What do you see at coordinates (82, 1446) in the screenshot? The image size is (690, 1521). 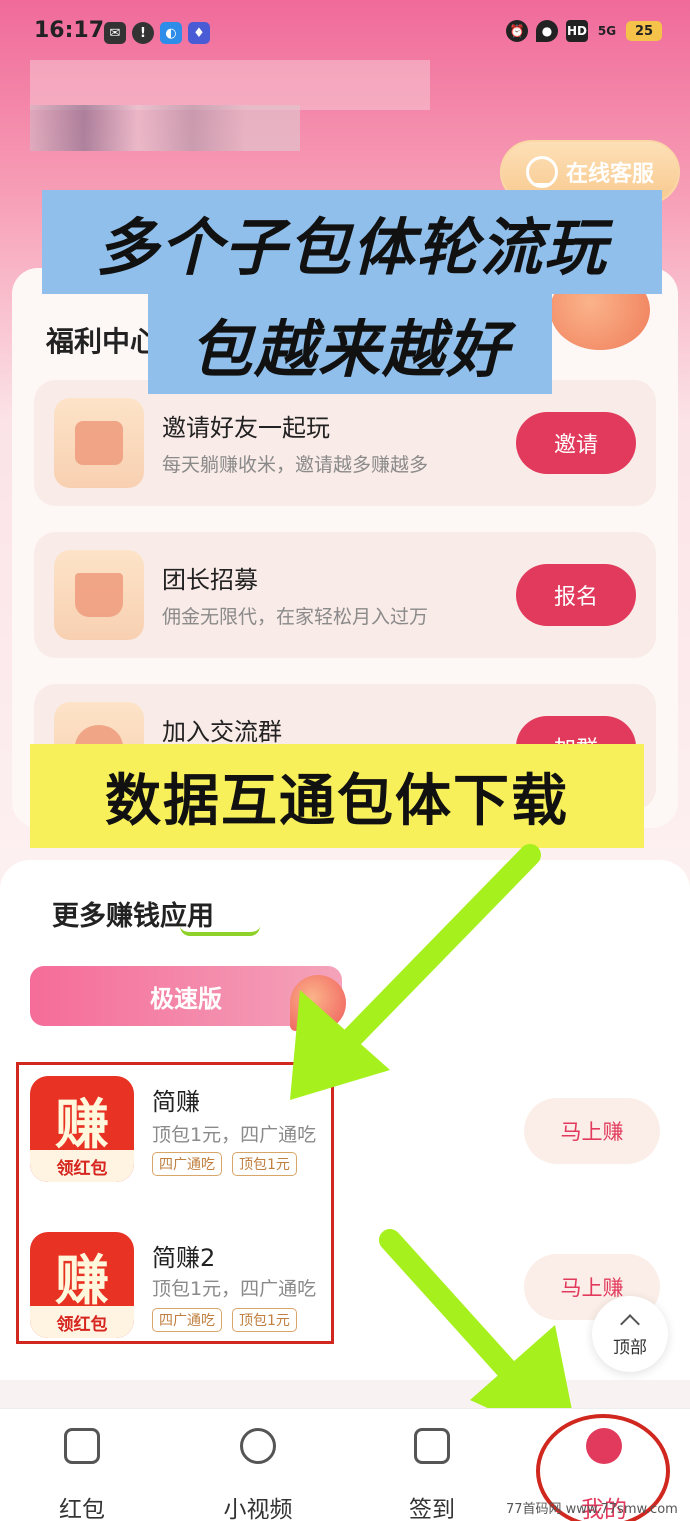 I see `red-packet-icon` at bounding box center [82, 1446].